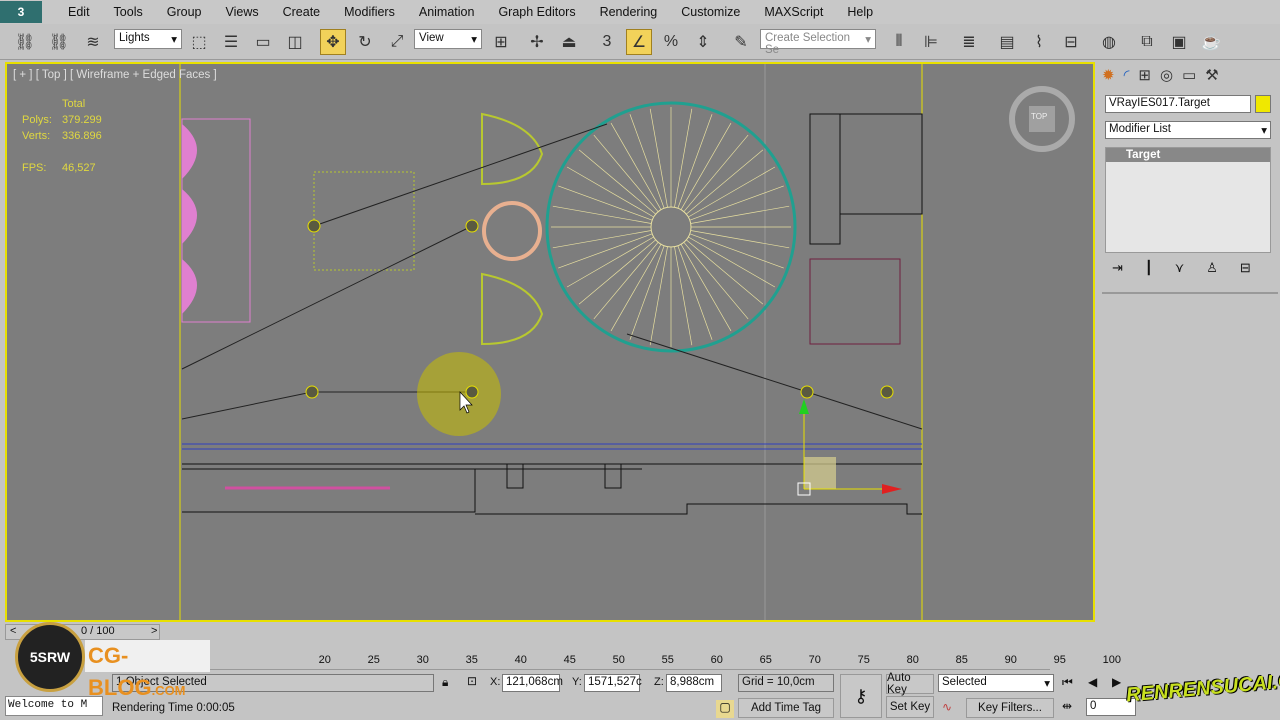  What do you see at coordinates (1211, 75) in the screenshot?
I see `utilities-tab-icon: ⚒` at bounding box center [1211, 75].